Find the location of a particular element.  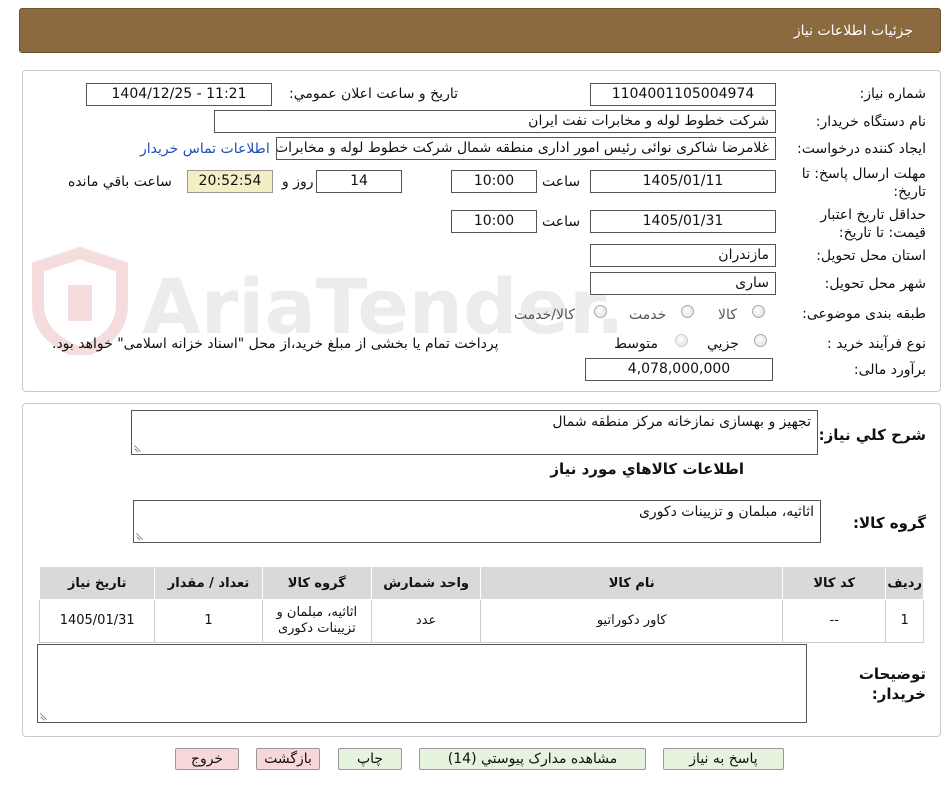

need-number-field: 1104001105004974 is located at coordinates (683, 94).